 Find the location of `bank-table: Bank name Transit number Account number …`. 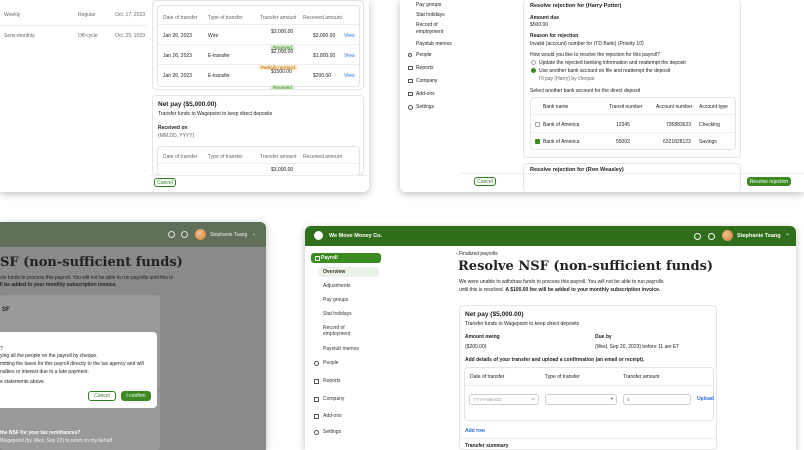

bank-table: Bank name Transit number Account number … is located at coordinates (633, 123).